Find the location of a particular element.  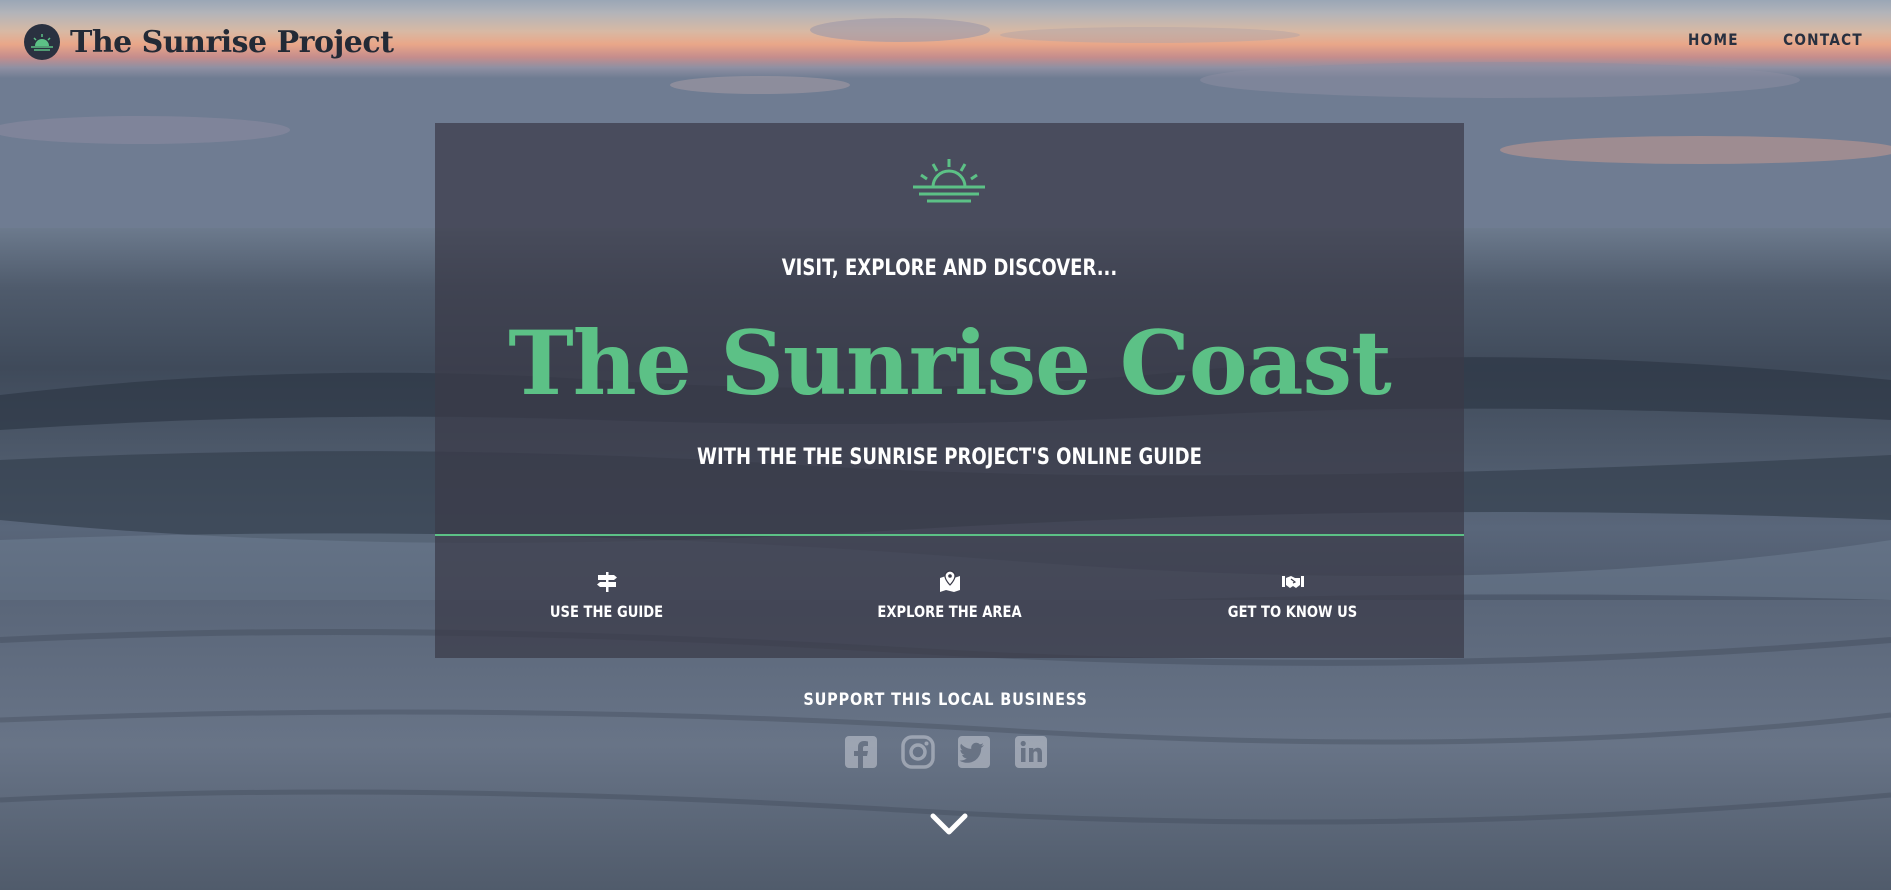

feature-label: EXPLORE THE AREA is located at coordinates (949, 611).